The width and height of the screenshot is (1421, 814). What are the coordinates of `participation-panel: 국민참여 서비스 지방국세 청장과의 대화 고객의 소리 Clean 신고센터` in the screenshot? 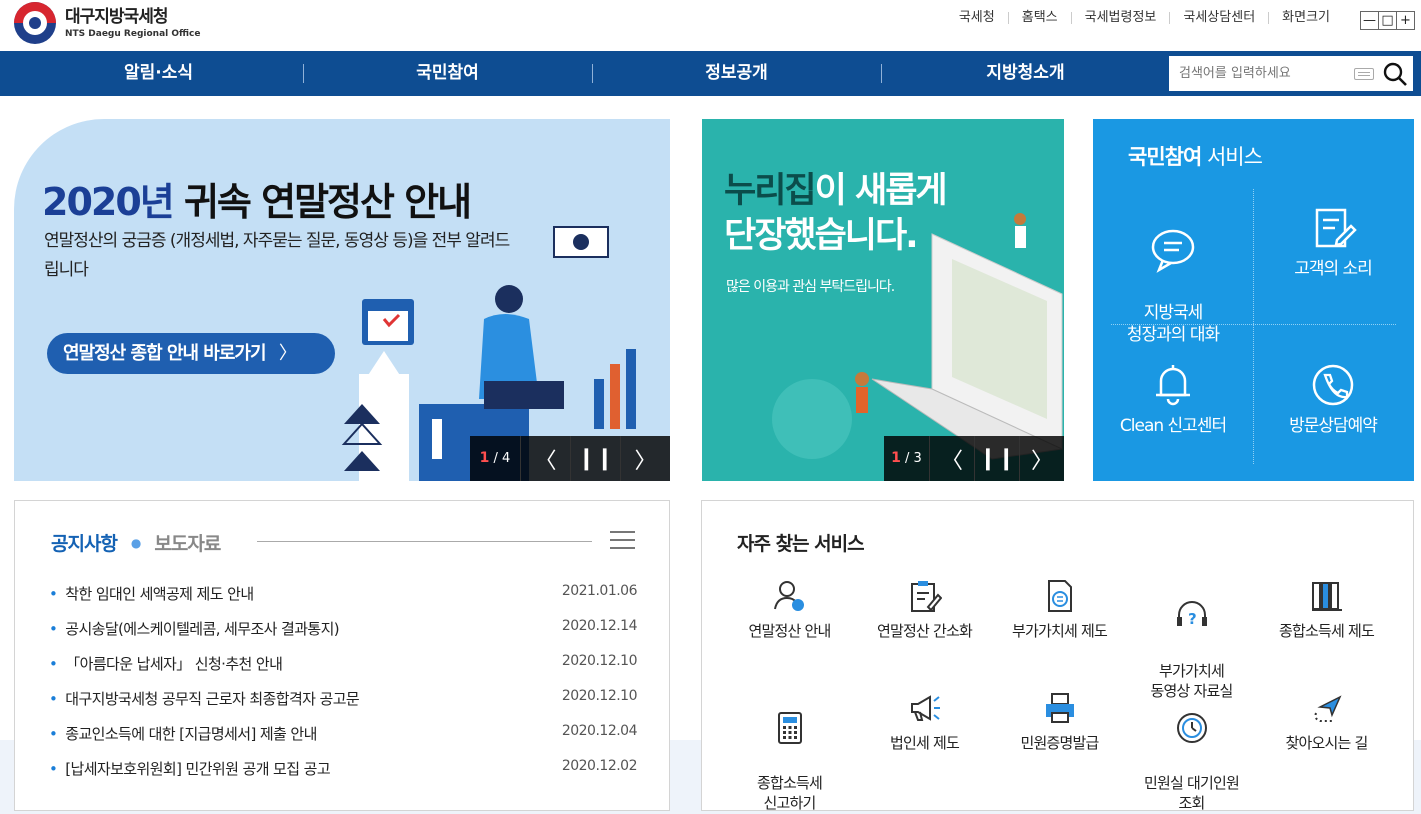 It's located at (1253, 300).